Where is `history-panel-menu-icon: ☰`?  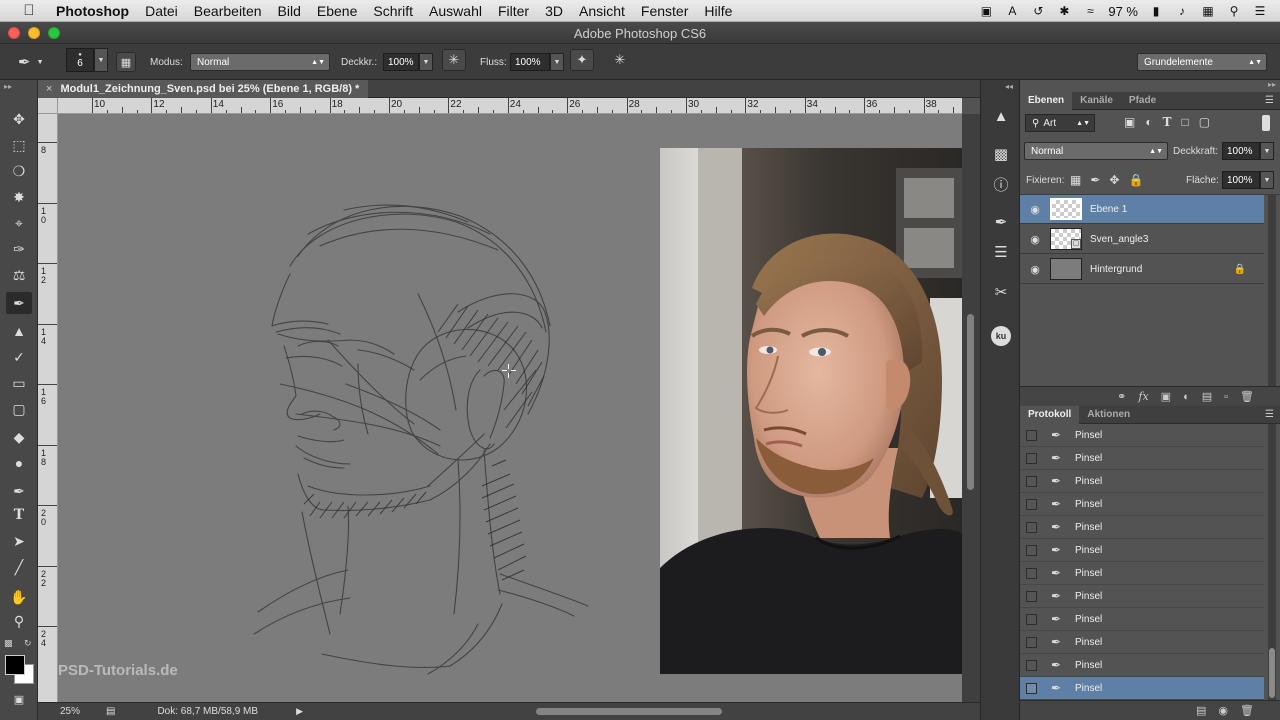 history-panel-menu-icon: ☰ is located at coordinates (1269, 414).